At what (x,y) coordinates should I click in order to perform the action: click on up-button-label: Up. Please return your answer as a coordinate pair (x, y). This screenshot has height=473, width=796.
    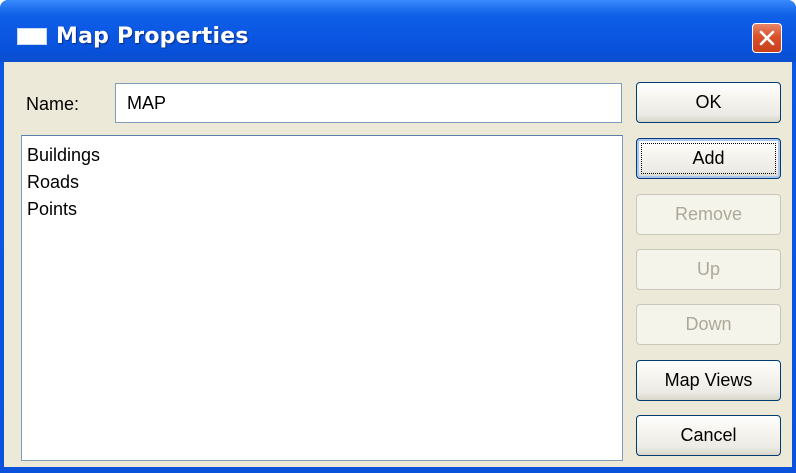
    Looking at the image, I should click on (708, 269).